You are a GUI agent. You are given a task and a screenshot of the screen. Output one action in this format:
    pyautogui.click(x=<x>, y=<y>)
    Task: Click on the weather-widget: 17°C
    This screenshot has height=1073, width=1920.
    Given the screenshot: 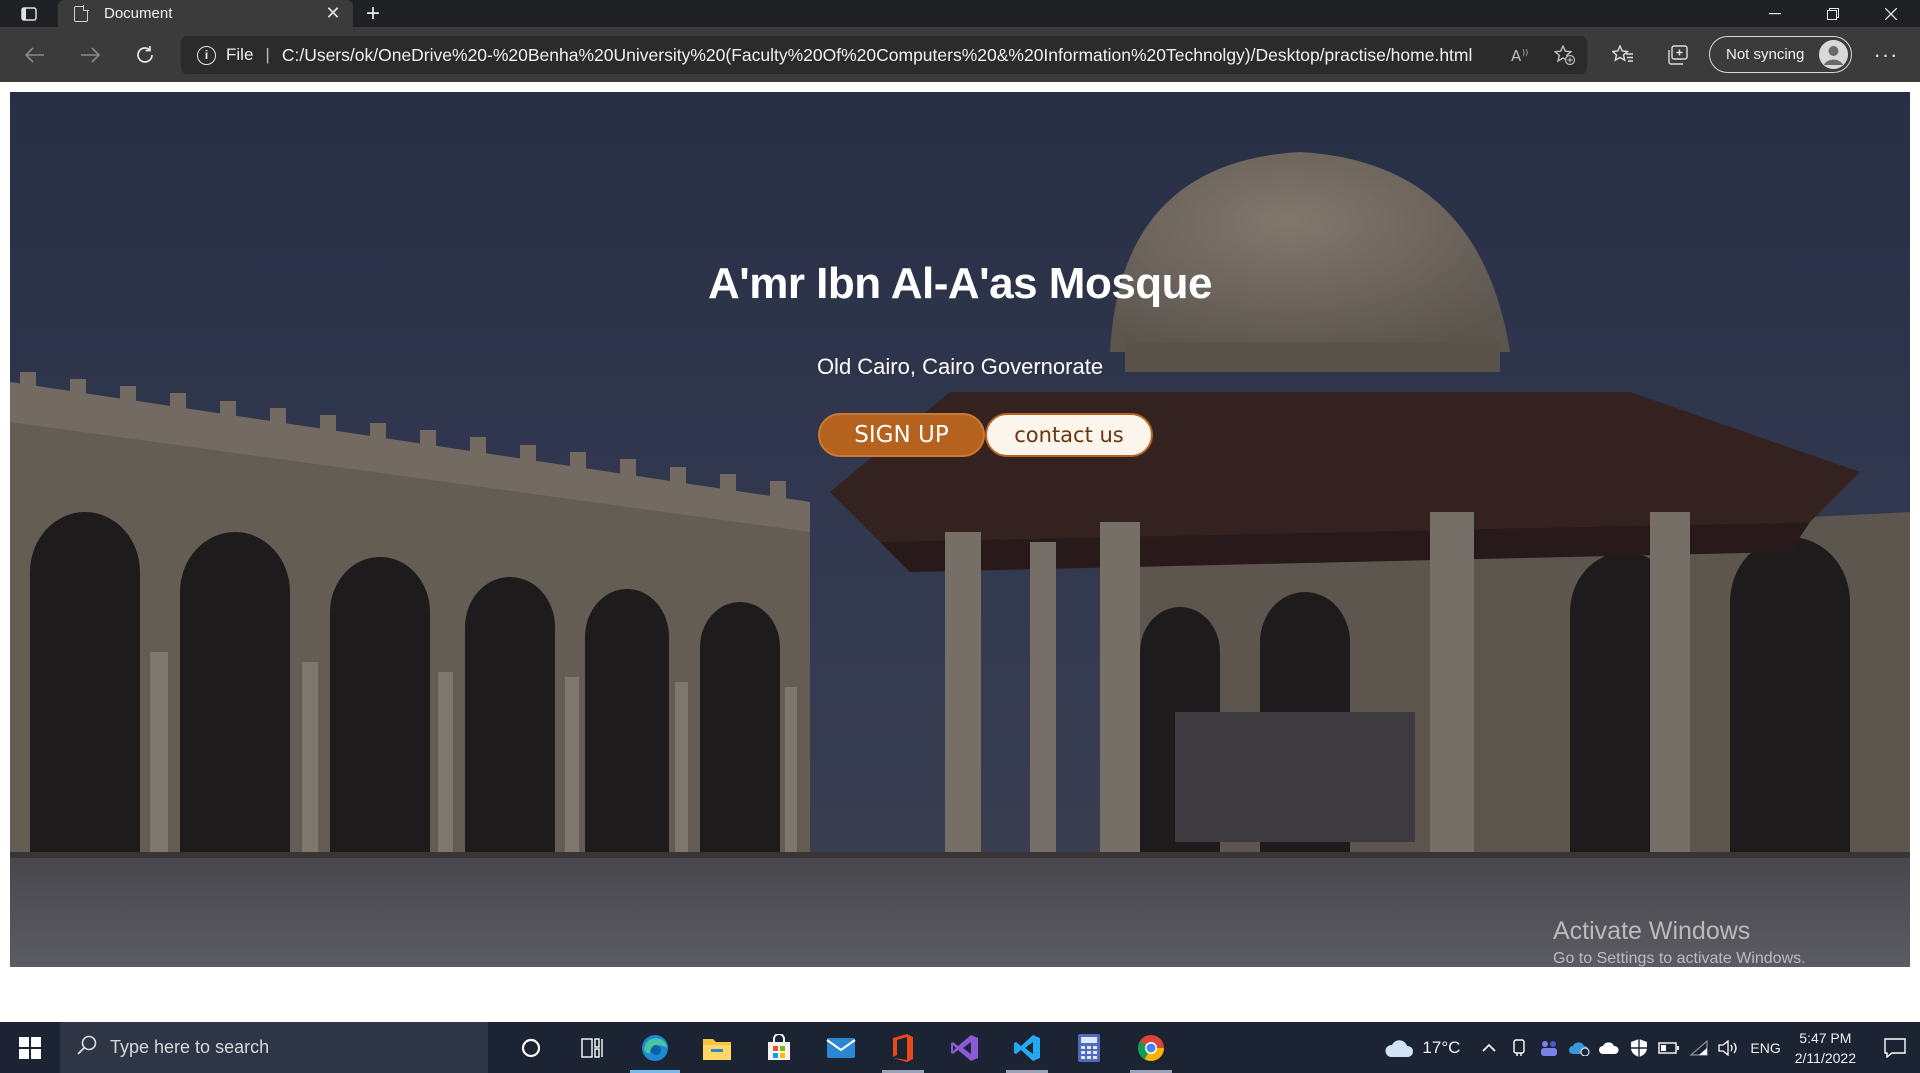 What is the action you would take?
    pyautogui.click(x=1422, y=1048)
    